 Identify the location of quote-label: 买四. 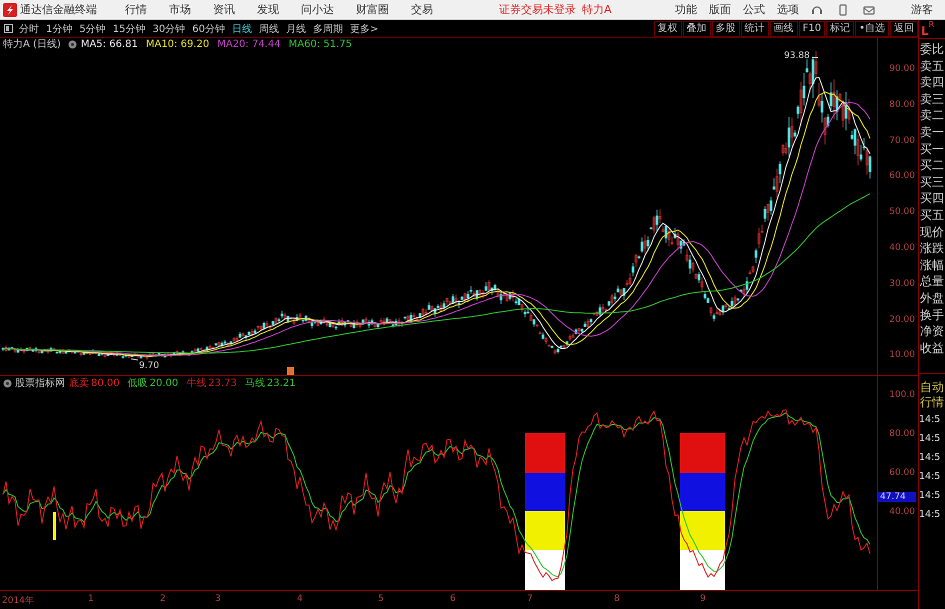
(932, 198).